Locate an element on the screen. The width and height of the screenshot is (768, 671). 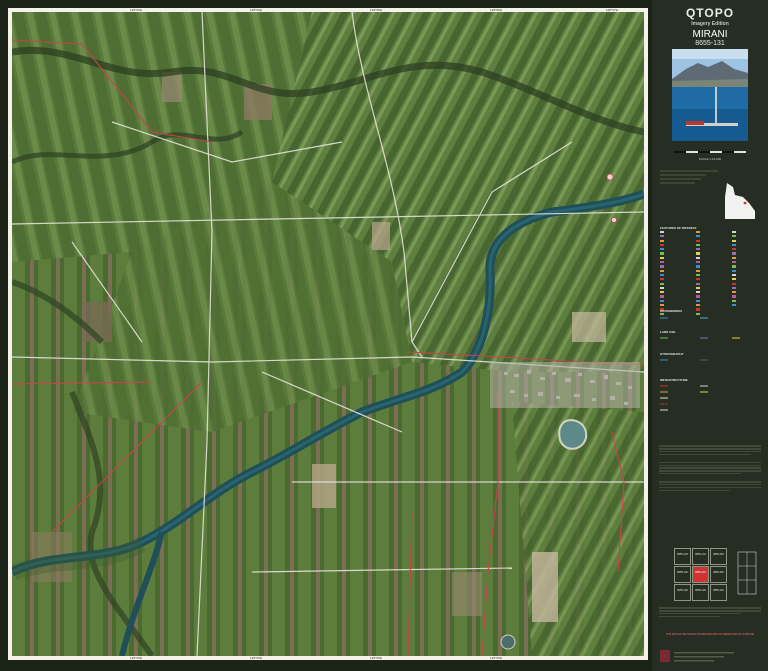
folding-guide-icon is located at coordinates (747, 573).